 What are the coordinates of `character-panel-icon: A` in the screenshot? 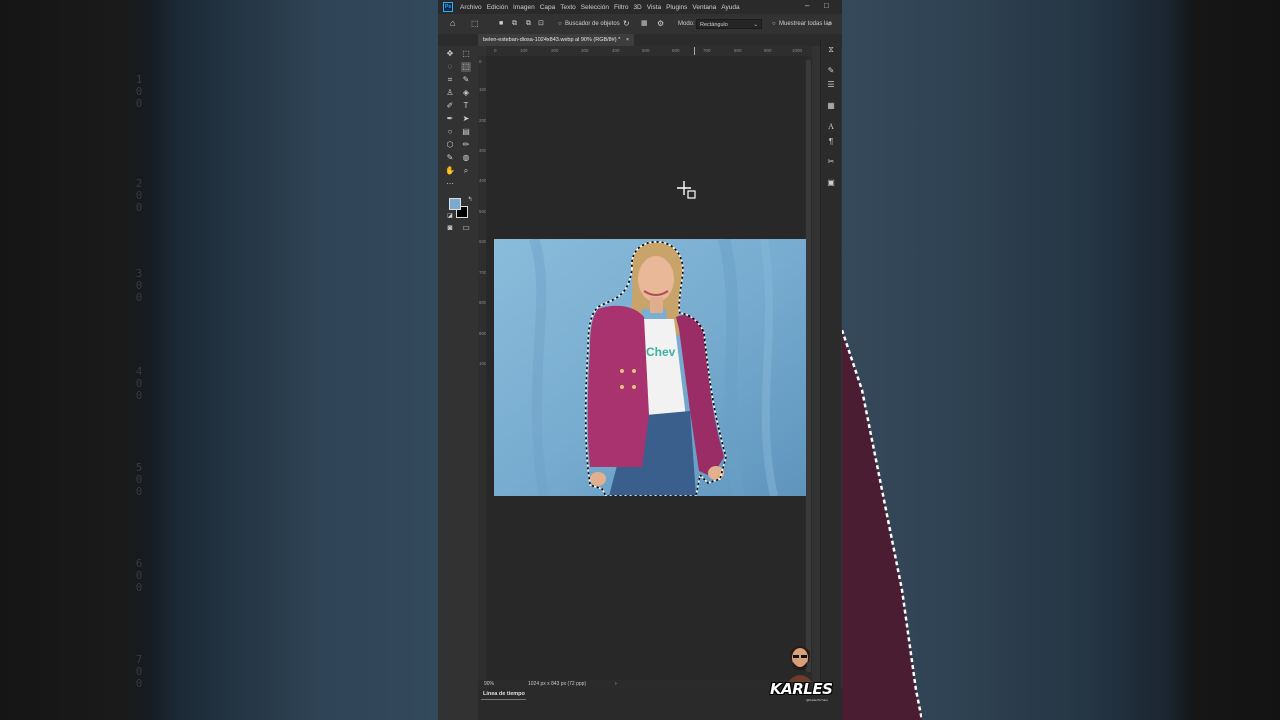 It's located at (831, 127).